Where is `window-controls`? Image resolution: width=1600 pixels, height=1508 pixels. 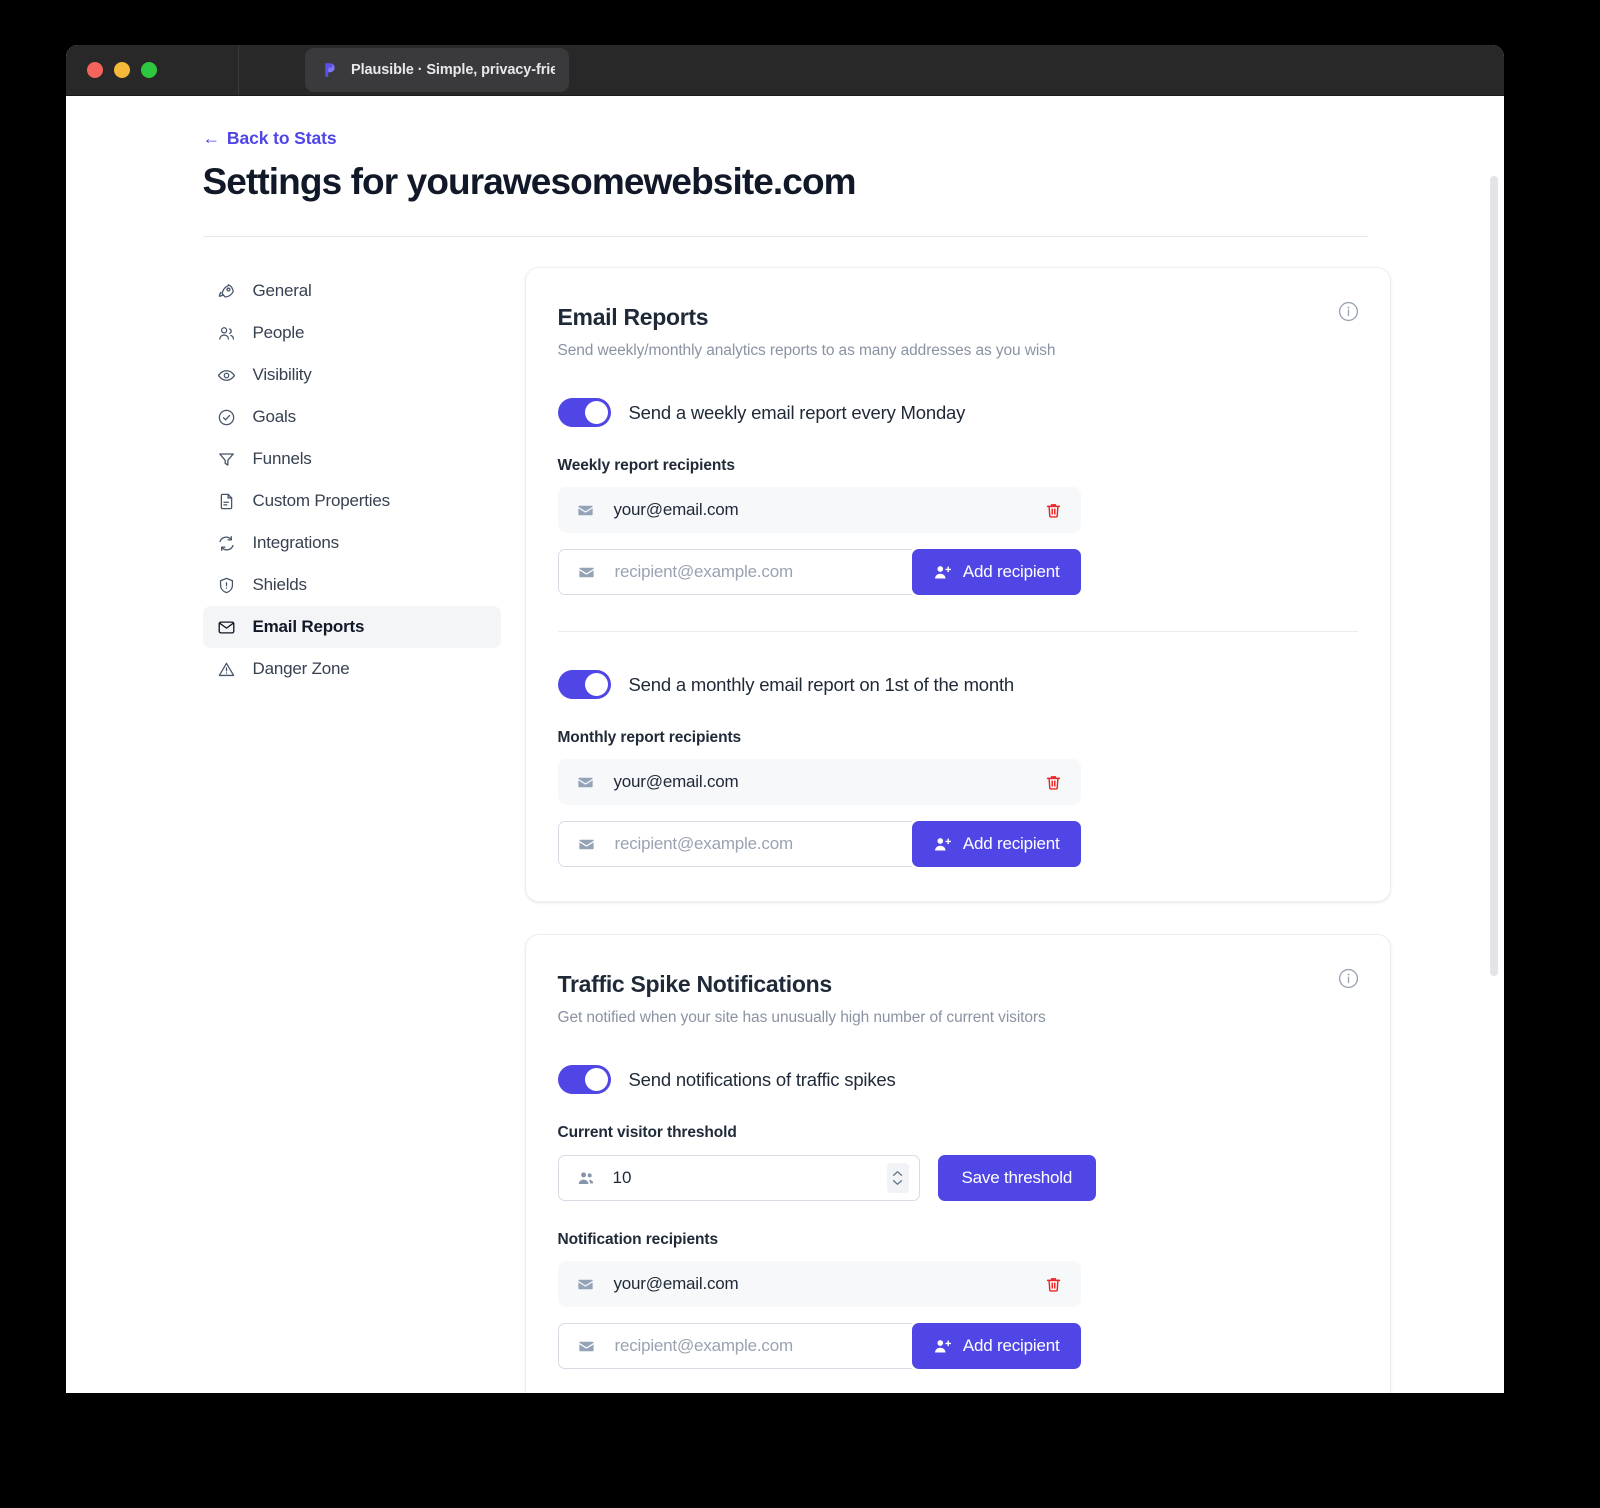 window-controls is located at coordinates (152, 70).